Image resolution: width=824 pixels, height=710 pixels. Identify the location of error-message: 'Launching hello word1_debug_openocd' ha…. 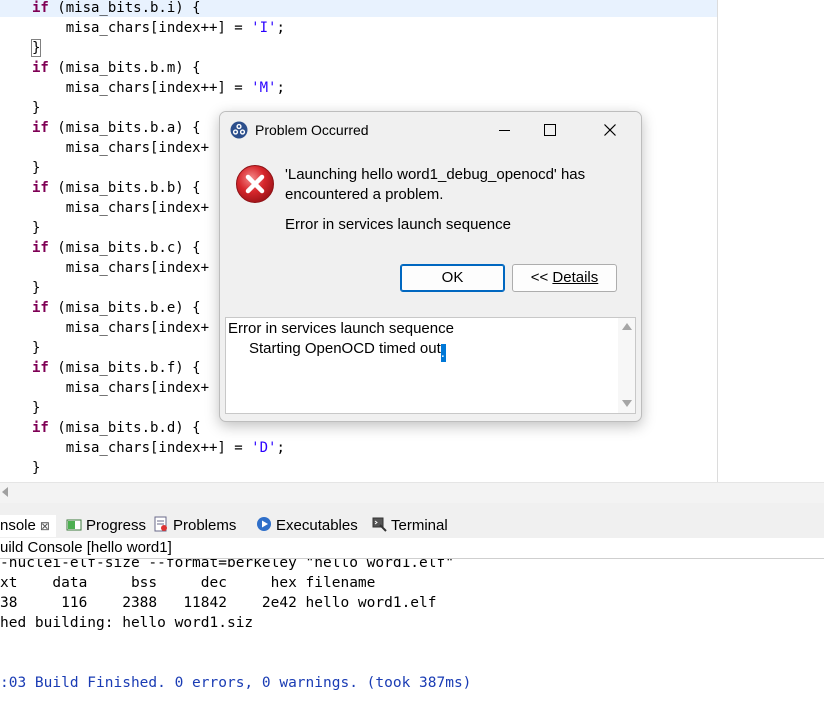
(435, 184).